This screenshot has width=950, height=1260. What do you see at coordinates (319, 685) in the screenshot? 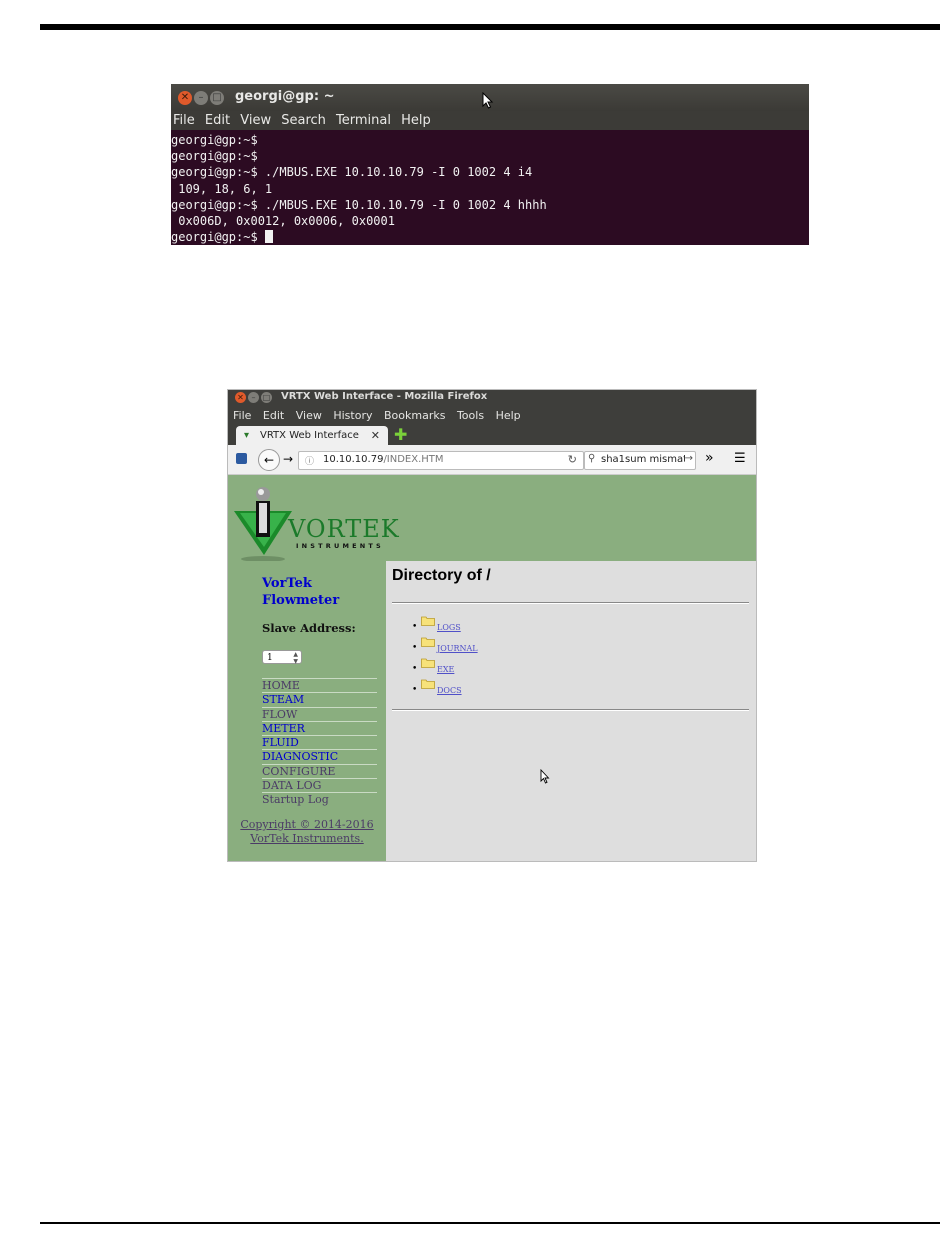
I see `nav-home: HOME` at bounding box center [319, 685].